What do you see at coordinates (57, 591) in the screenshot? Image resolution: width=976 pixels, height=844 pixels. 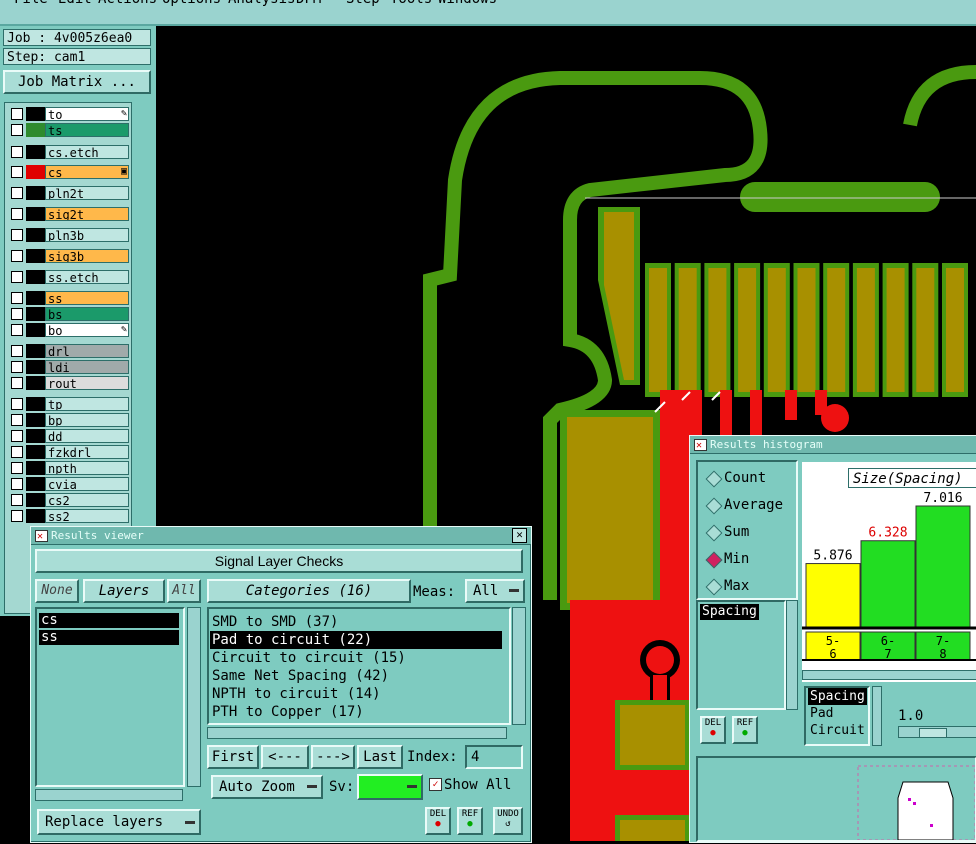 I see `none-button: None` at bounding box center [57, 591].